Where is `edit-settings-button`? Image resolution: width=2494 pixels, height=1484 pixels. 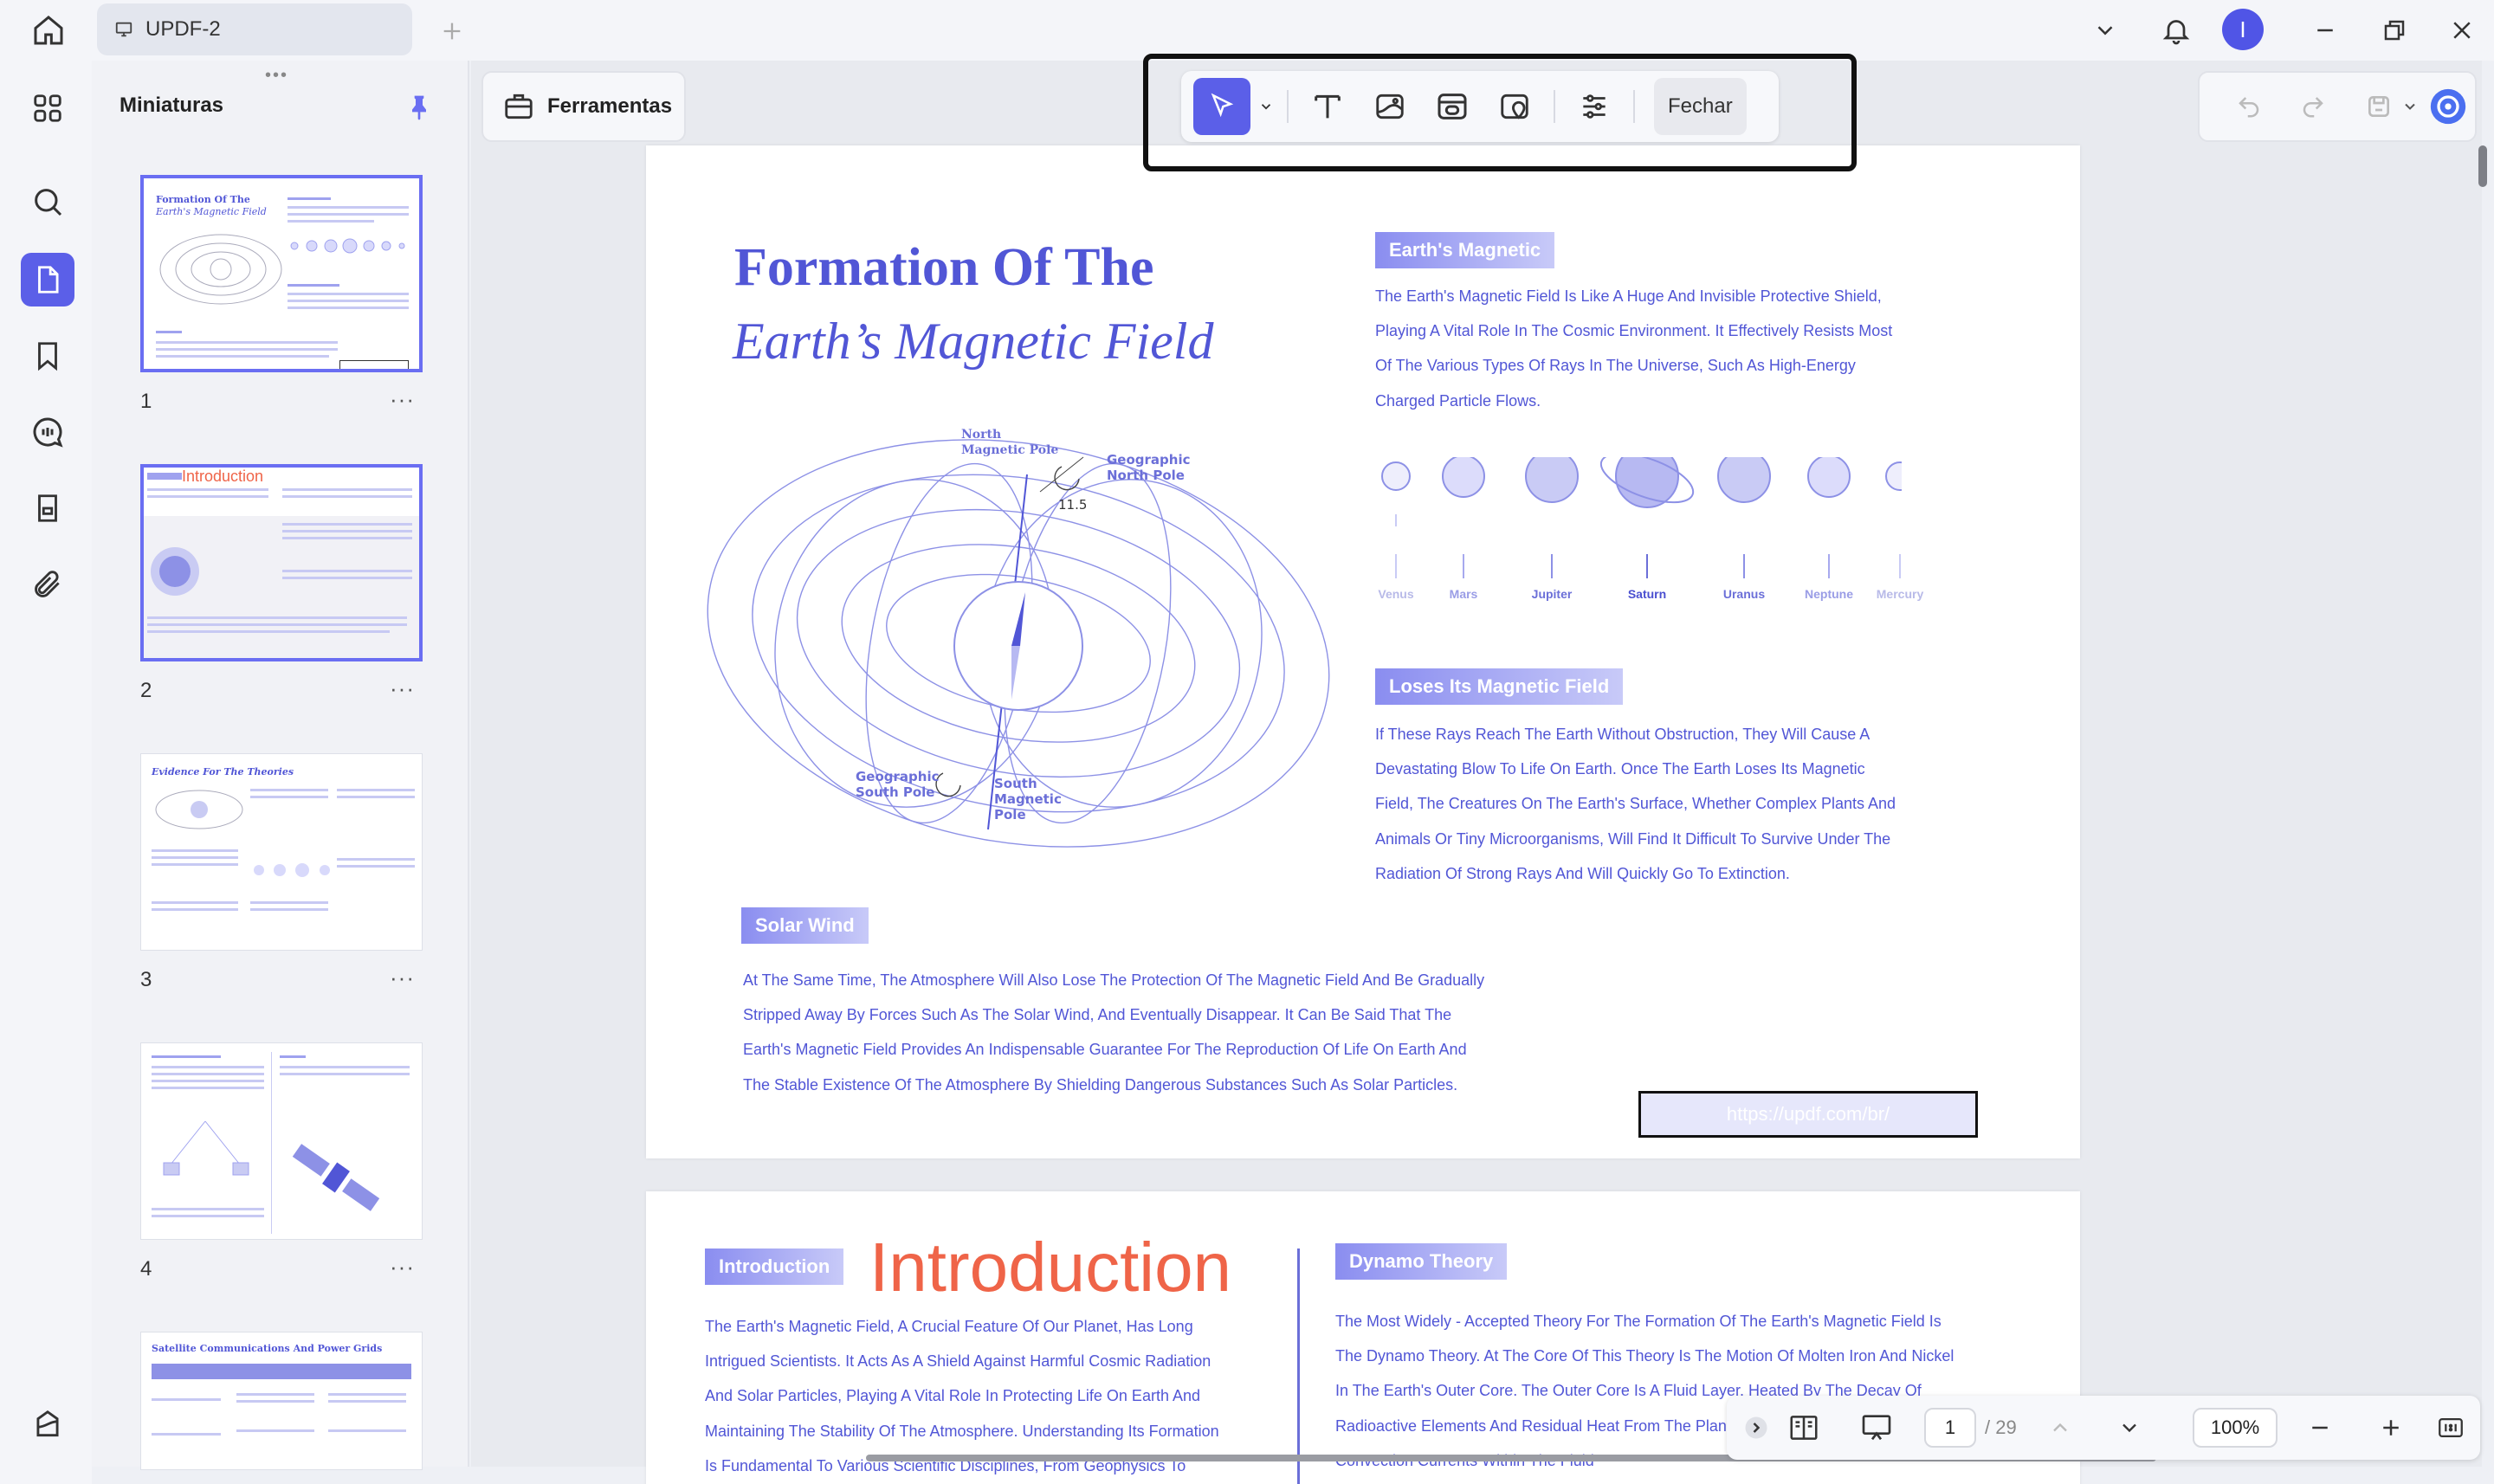 edit-settings-button is located at coordinates (1594, 106).